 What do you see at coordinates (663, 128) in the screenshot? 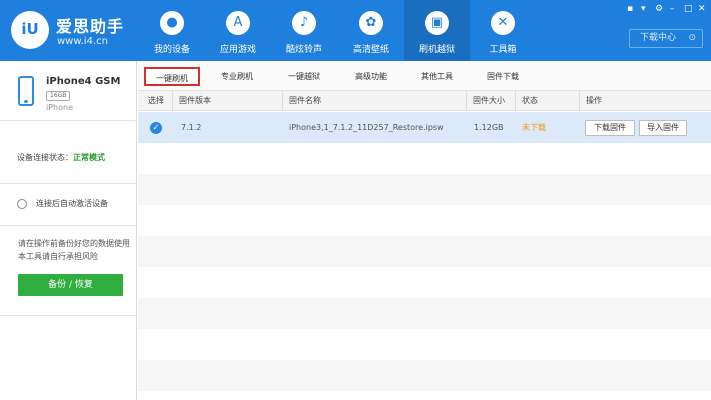
I see `import-firmware-button: 导入固件` at bounding box center [663, 128].